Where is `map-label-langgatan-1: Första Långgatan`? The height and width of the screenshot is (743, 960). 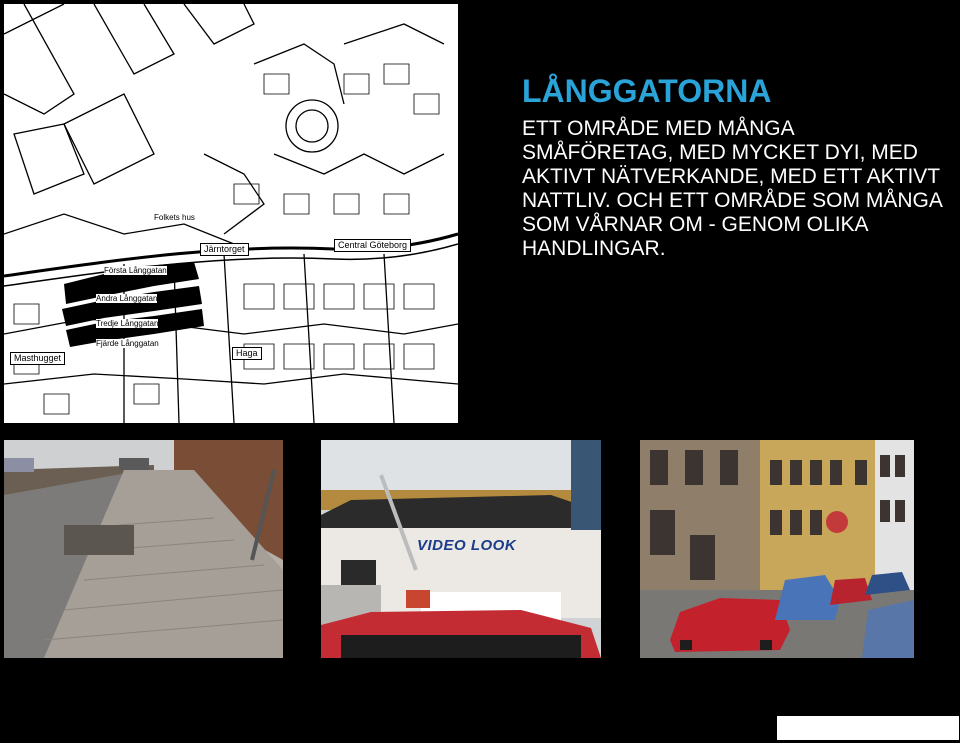 map-label-langgatan-1: Första Långgatan is located at coordinates (135, 270).